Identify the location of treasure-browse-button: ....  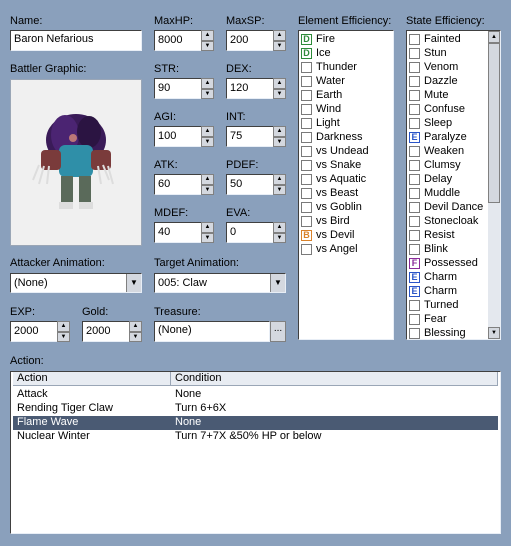
(278, 331).